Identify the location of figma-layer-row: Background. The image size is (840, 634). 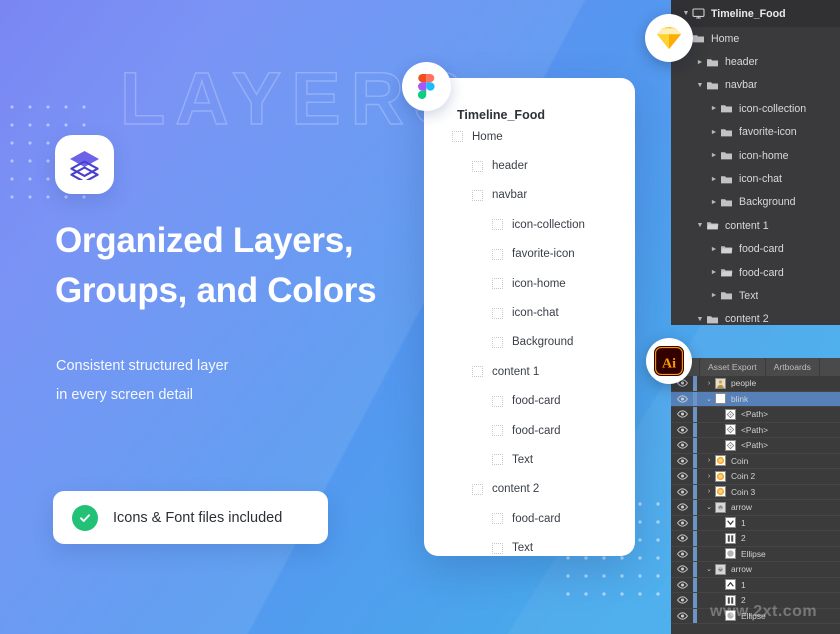
(529, 342).